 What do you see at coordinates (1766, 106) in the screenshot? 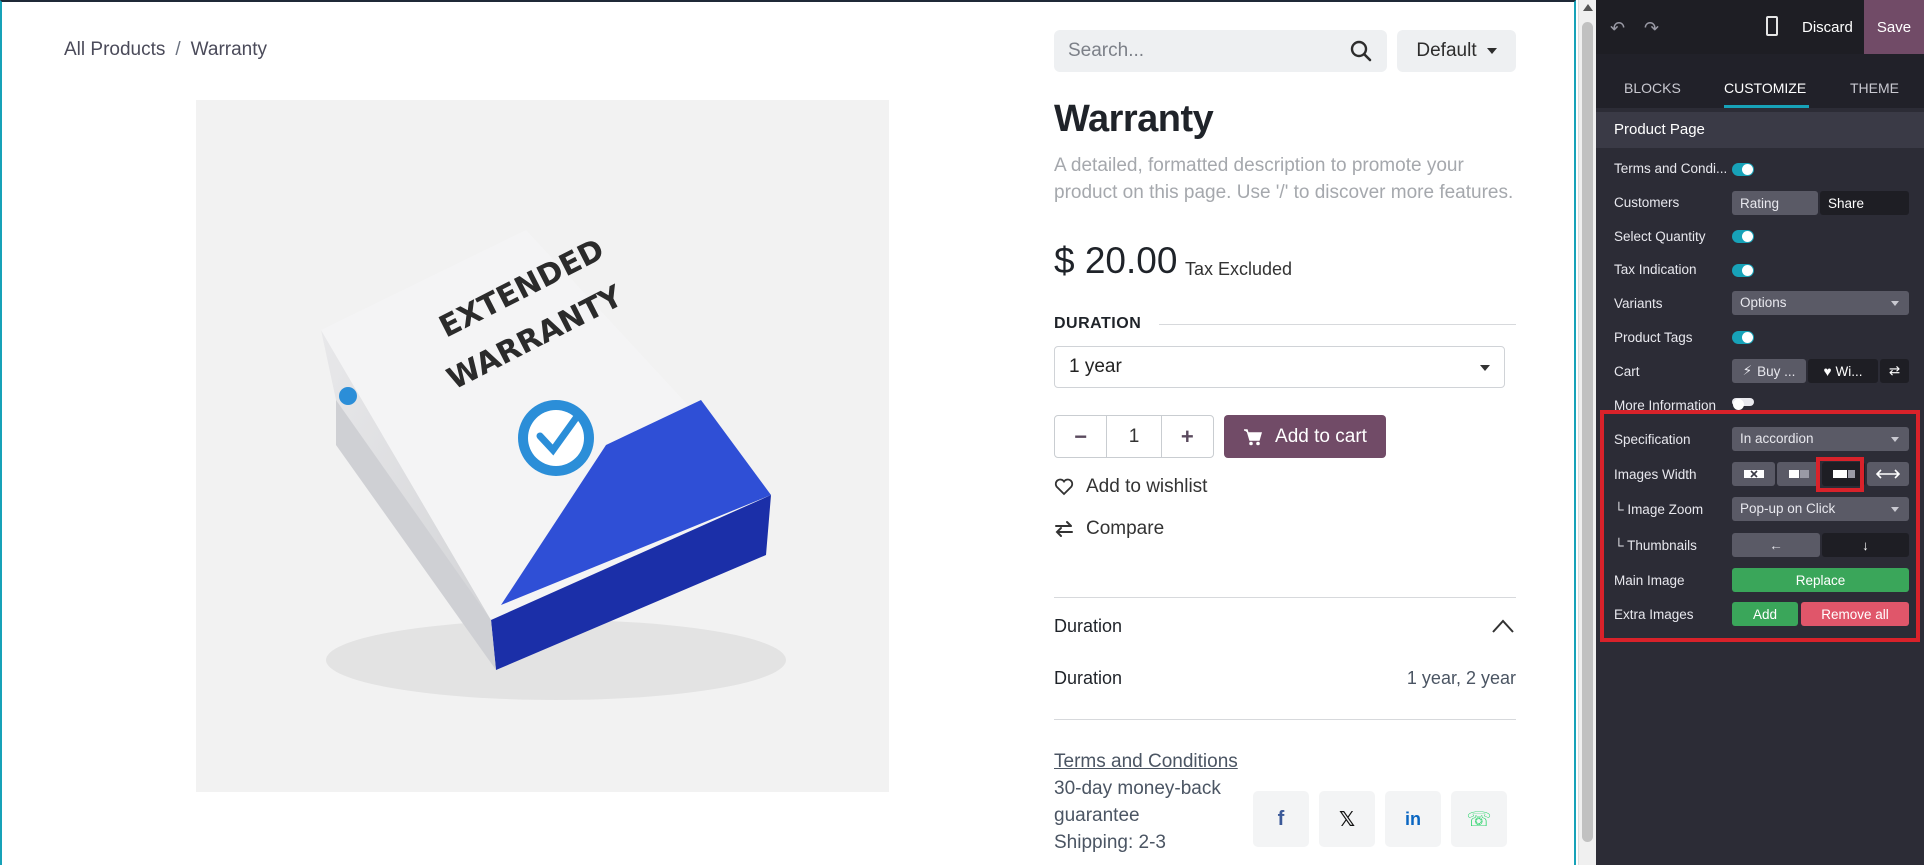
I see `active-tab-indicator` at bounding box center [1766, 106].